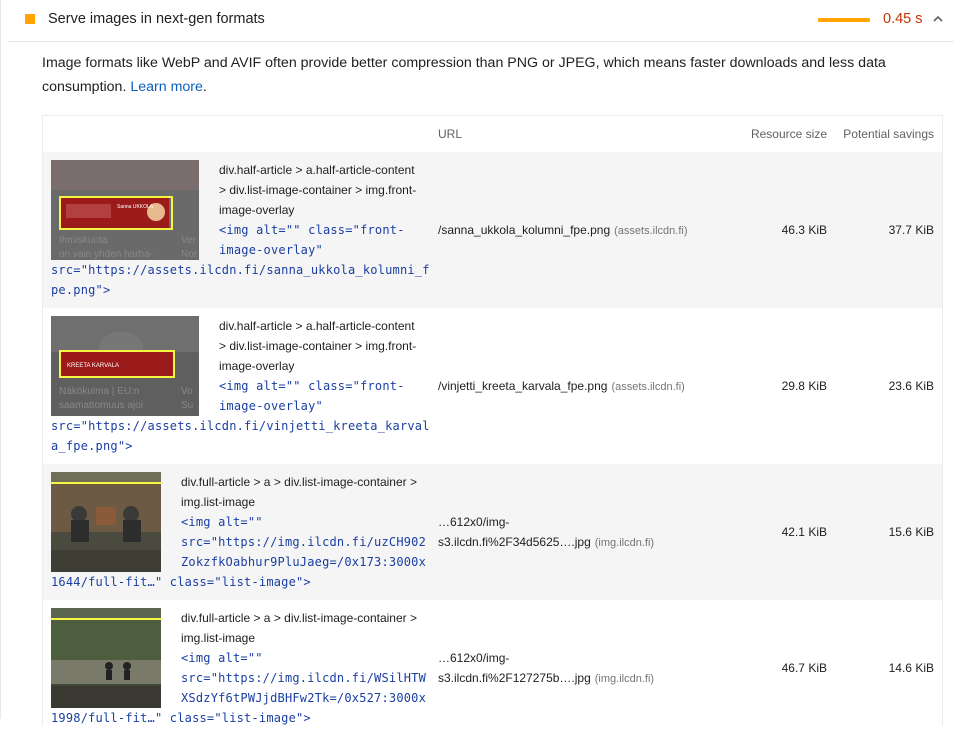 The height and width of the screenshot is (736, 954). What do you see at coordinates (156, 19) in the screenshot?
I see `audit-title: Serve images in next-gen formats` at bounding box center [156, 19].